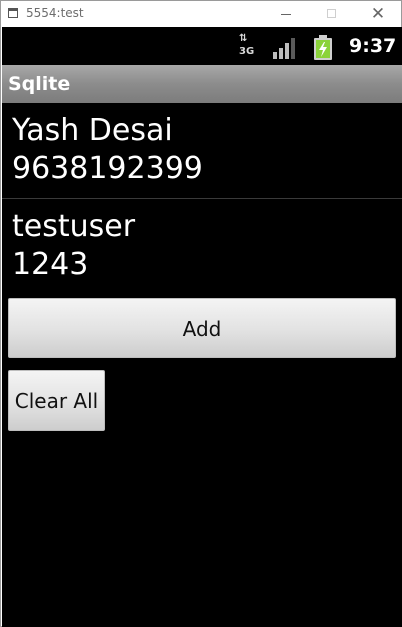  What do you see at coordinates (323, 47) in the screenshot?
I see `battery-charging-icon` at bounding box center [323, 47].